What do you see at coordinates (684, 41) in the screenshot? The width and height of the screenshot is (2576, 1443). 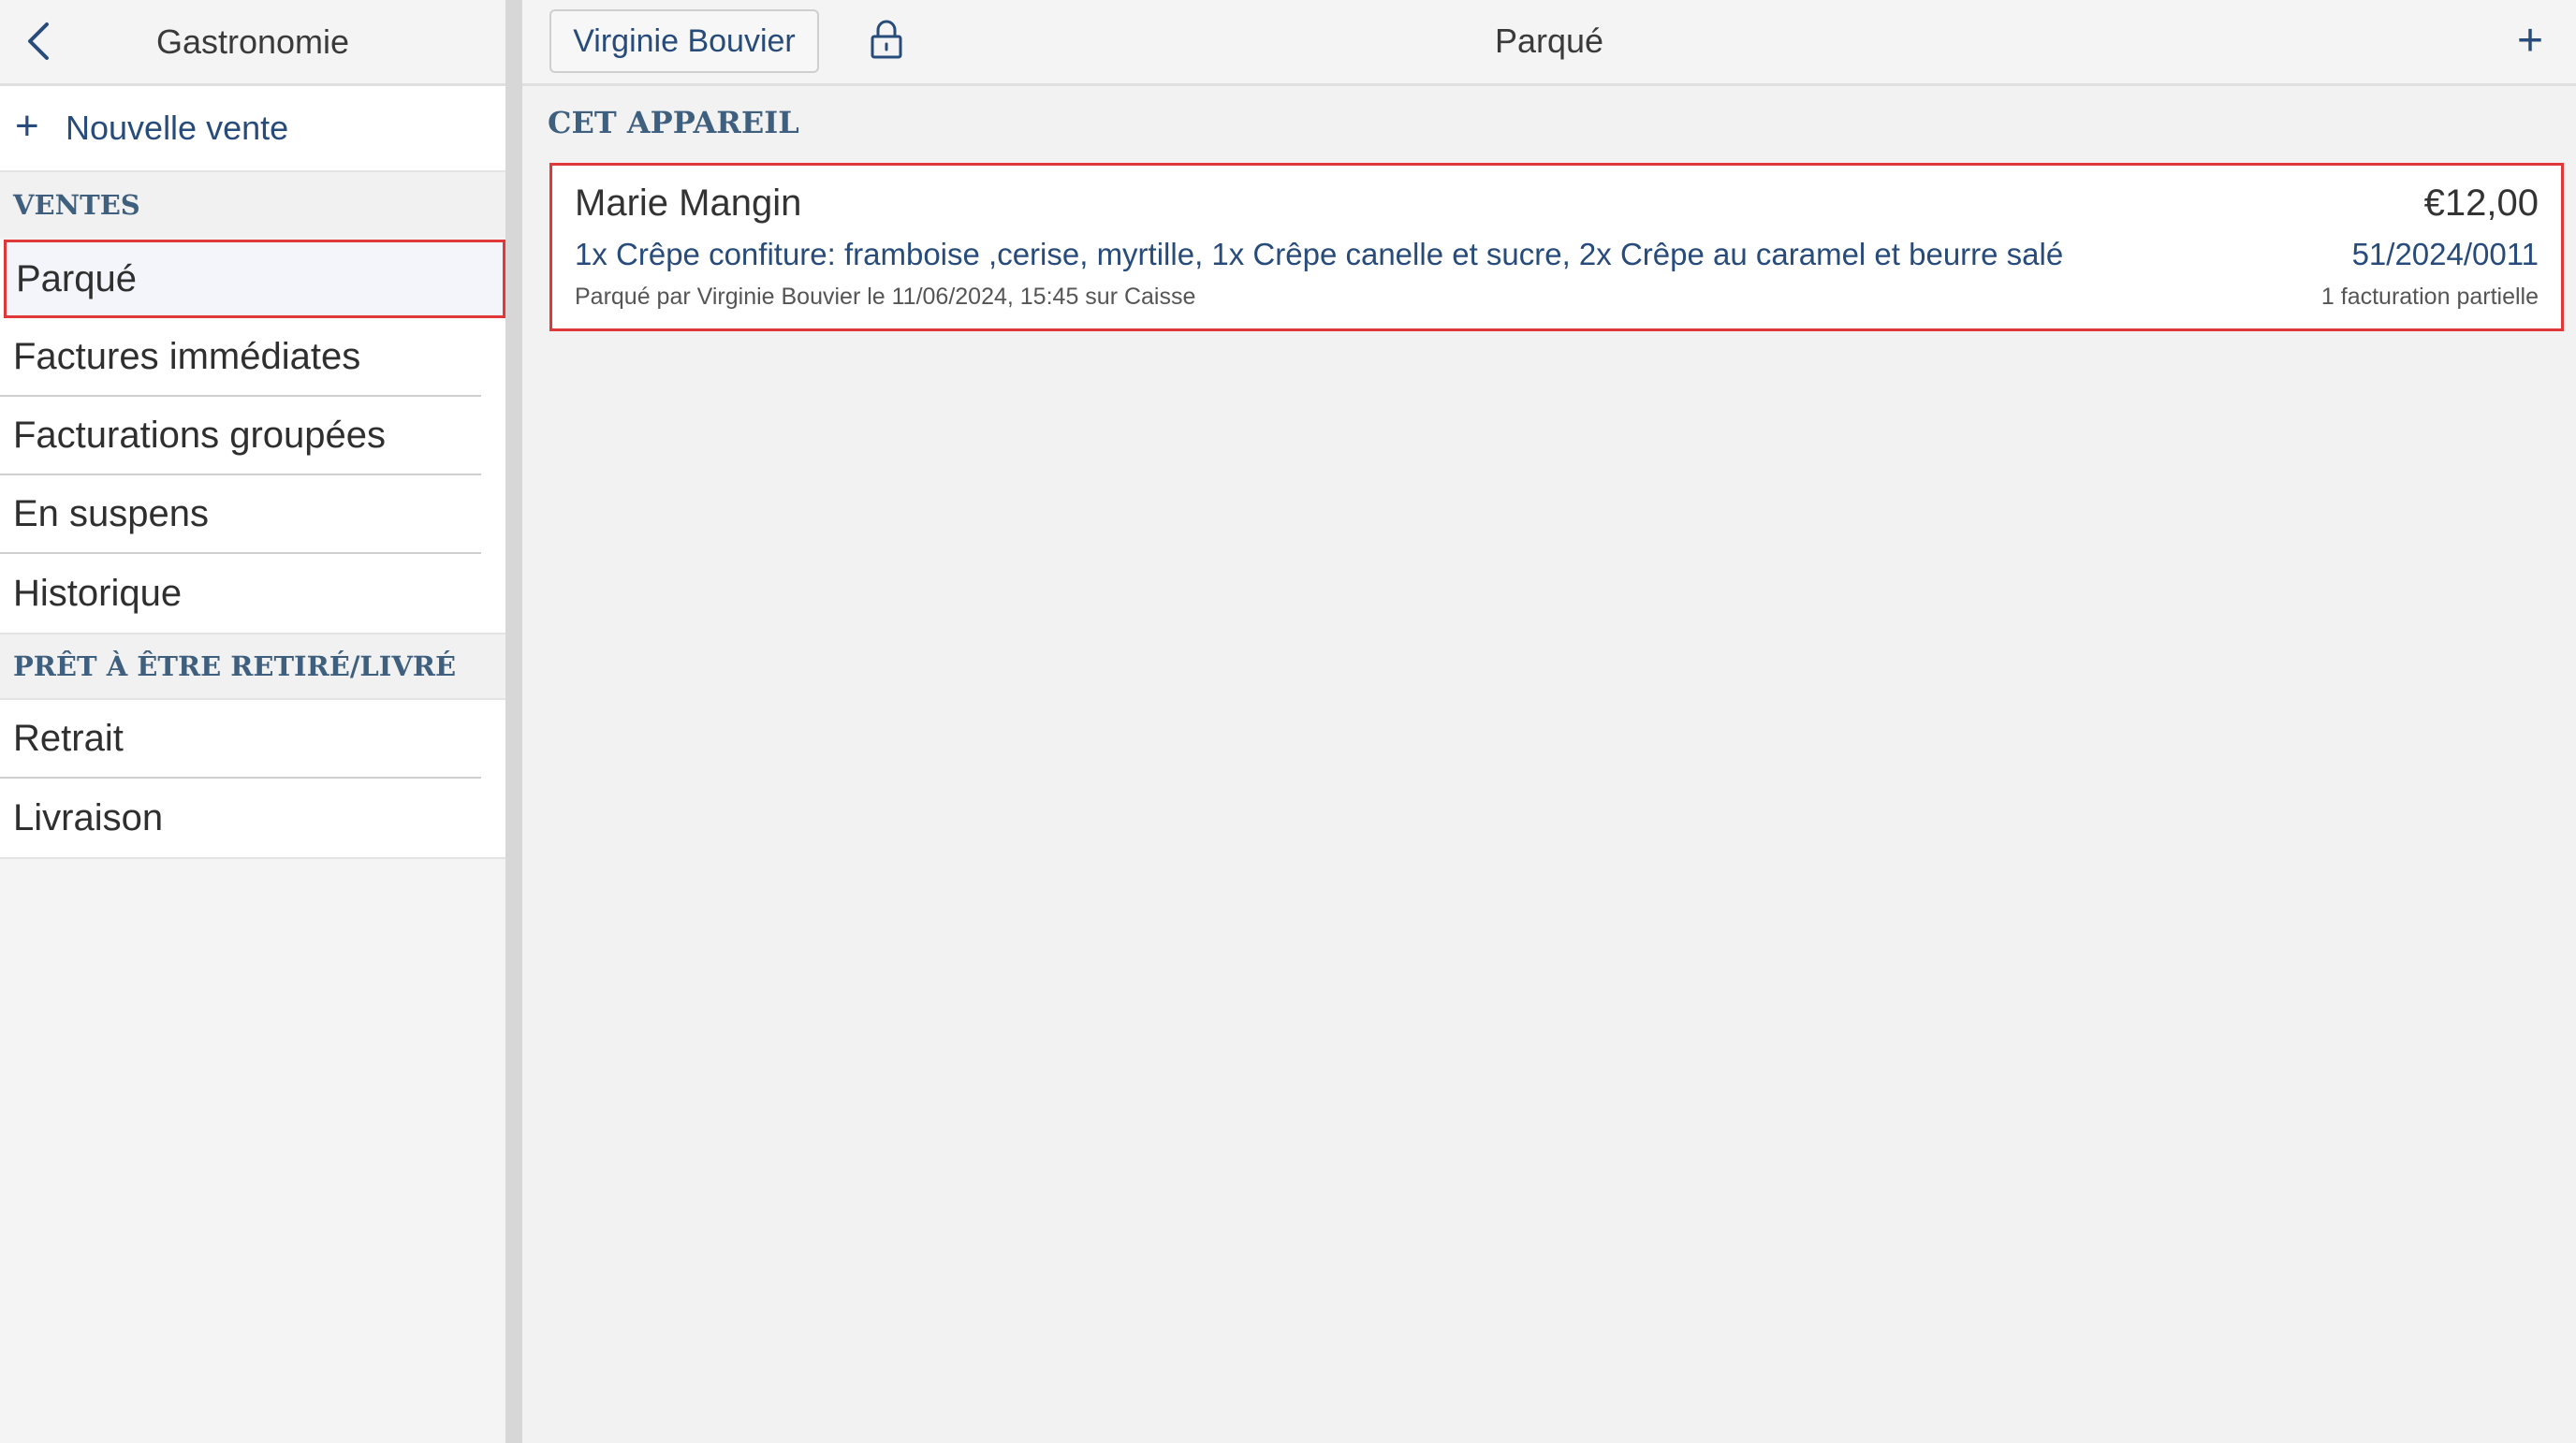 I see `user-button: Virginie Bouvier` at bounding box center [684, 41].